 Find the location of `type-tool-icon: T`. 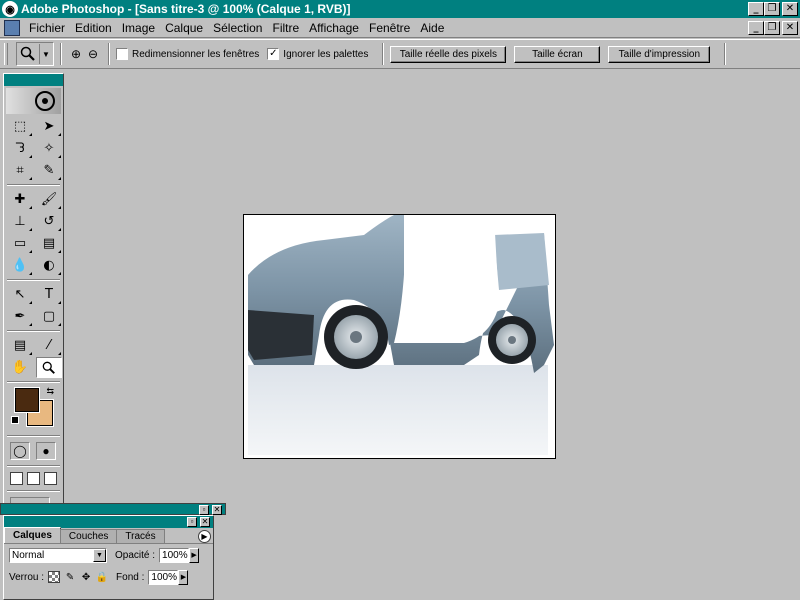

type-tool-icon: T is located at coordinates (49, 294).